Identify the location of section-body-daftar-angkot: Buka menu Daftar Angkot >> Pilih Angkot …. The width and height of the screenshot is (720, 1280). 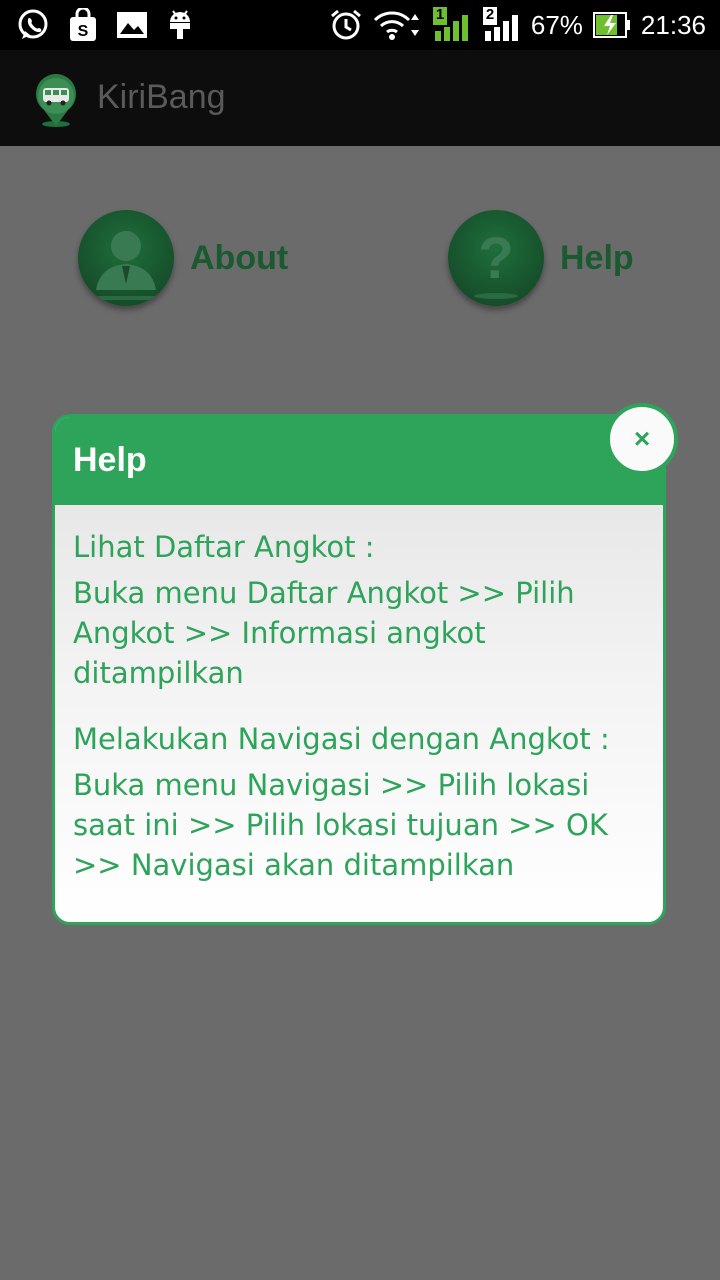
(324, 633).